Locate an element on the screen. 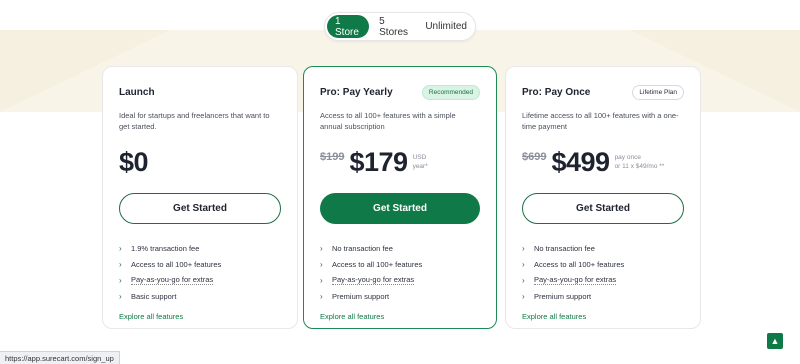 Image resolution: width=800 pixels, height=364 pixels. price-row: $699 $499 pay once or 11 x $49/mo ** is located at coordinates (603, 162).